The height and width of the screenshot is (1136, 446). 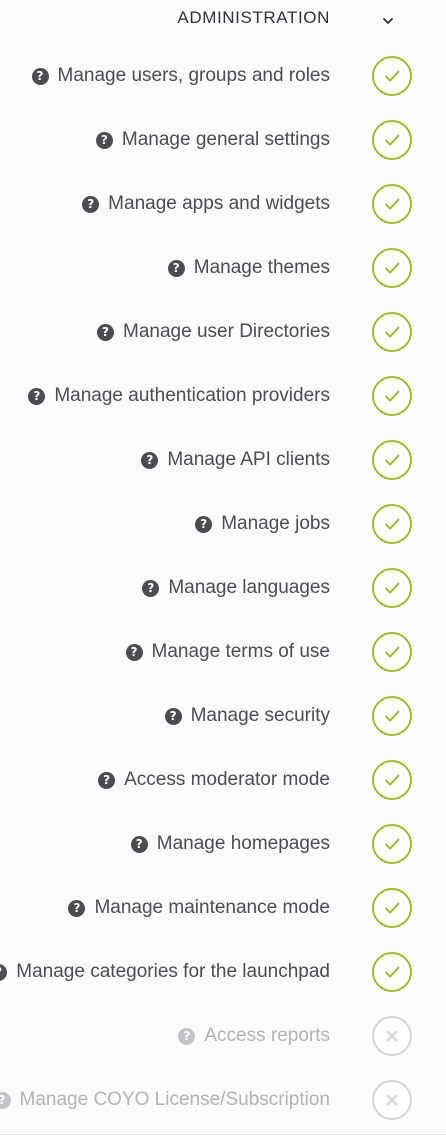 What do you see at coordinates (249, 587) in the screenshot?
I see `permission-label: Manage languages` at bounding box center [249, 587].